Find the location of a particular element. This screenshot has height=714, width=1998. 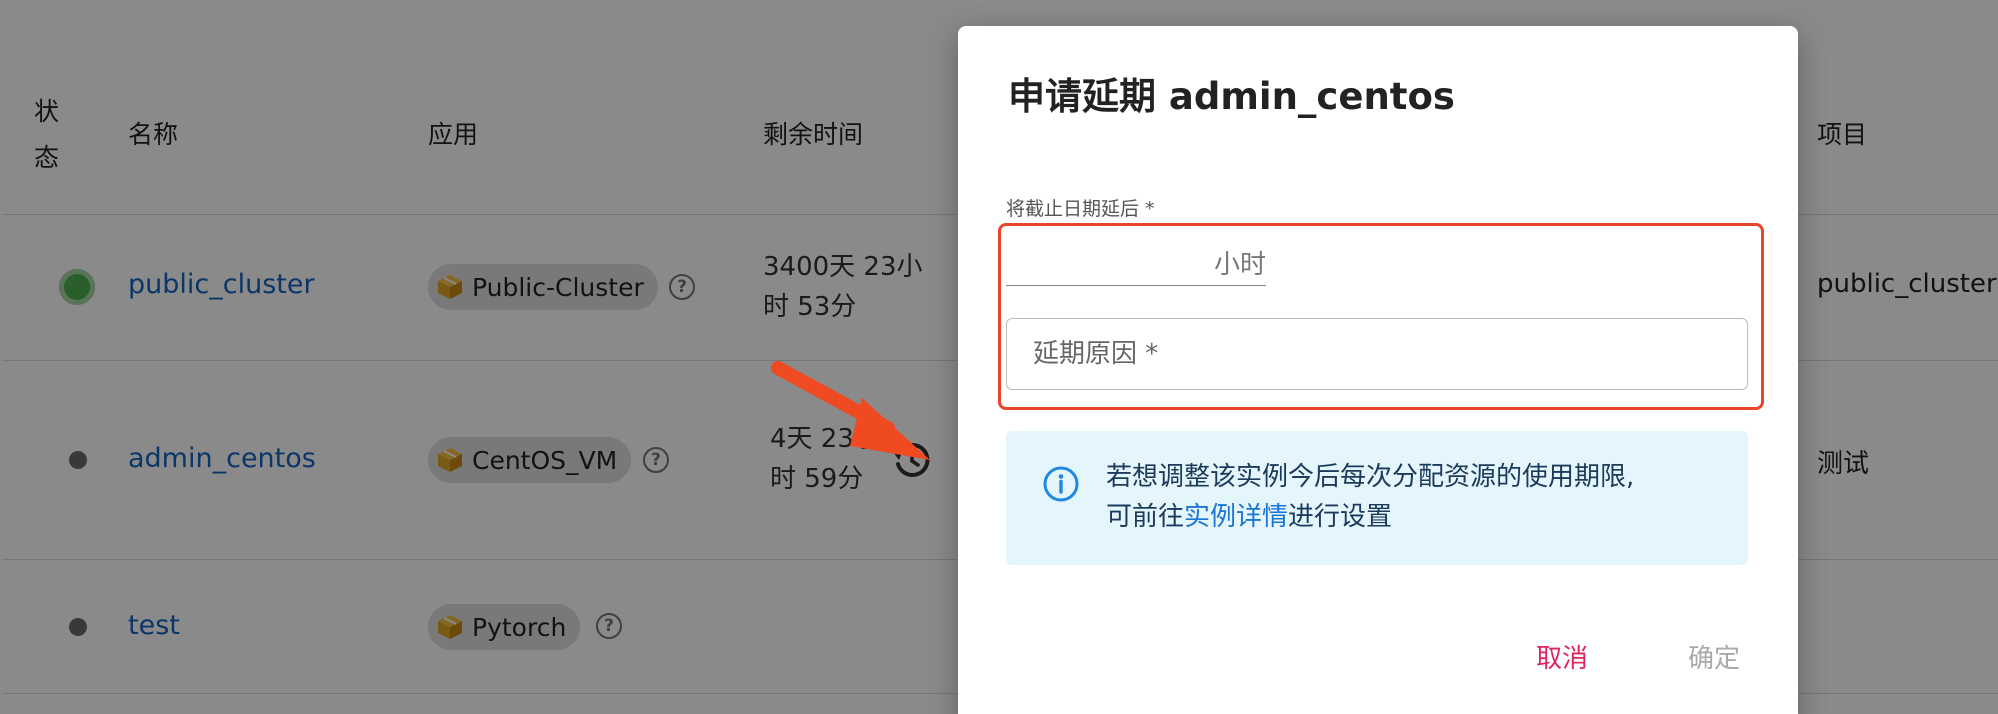

info-alert: 若想调整该实例今后每次分配资源的使用期限, 可前往实例详情进行设置 is located at coordinates (1377, 498).